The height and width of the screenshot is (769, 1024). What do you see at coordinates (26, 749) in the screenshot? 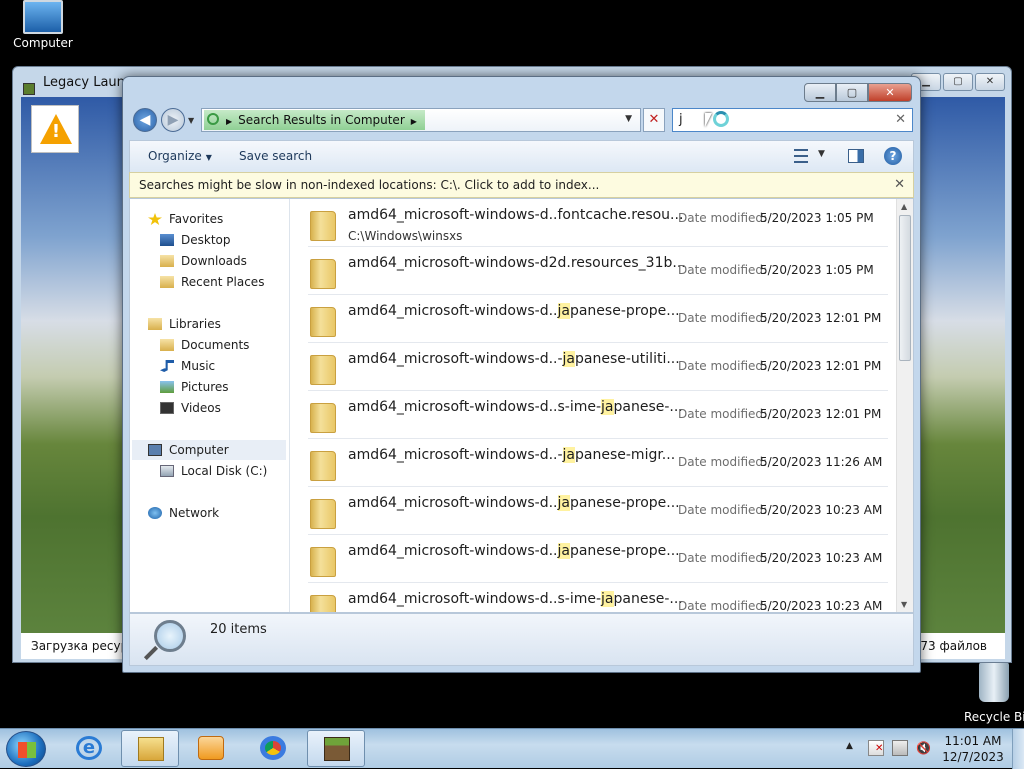
I see `start-button` at bounding box center [26, 749].